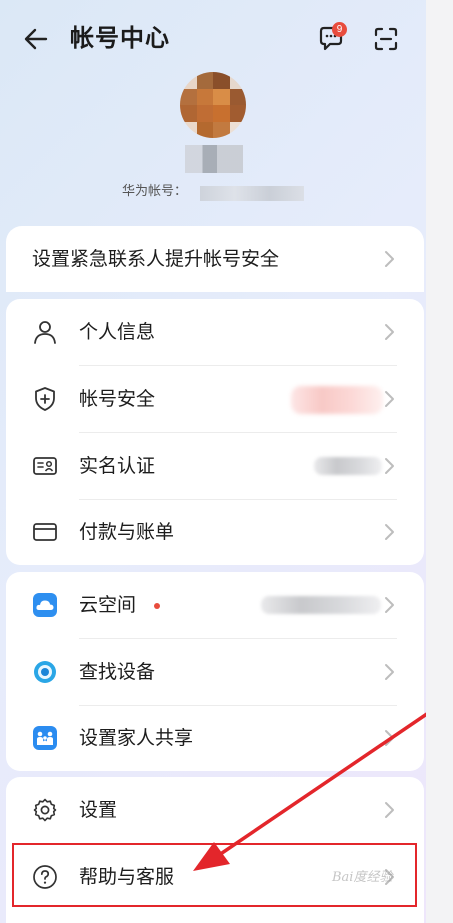 The width and height of the screenshot is (453, 923). I want to click on new-indicator-dot, so click(157, 606).